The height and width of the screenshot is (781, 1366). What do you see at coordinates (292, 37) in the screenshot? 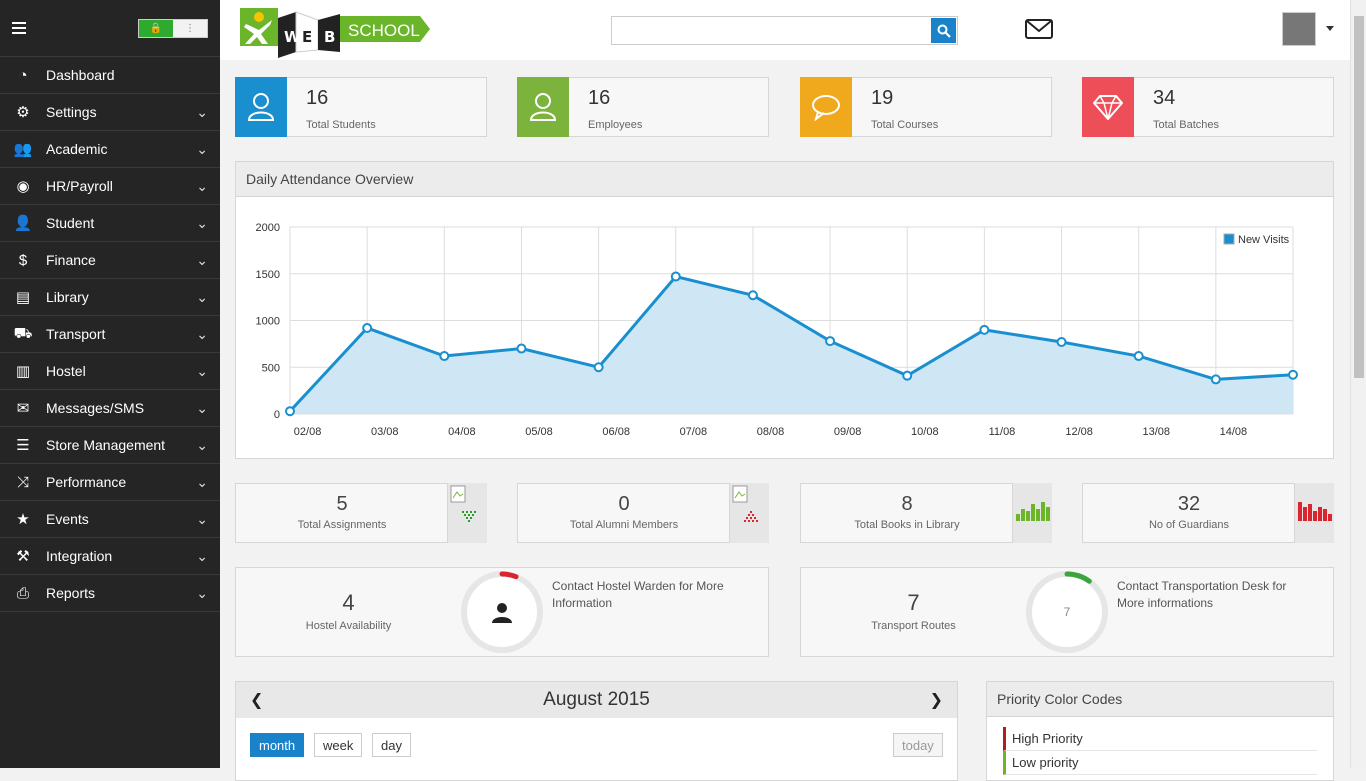
I see `svg-text: W` at bounding box center [292, 37].